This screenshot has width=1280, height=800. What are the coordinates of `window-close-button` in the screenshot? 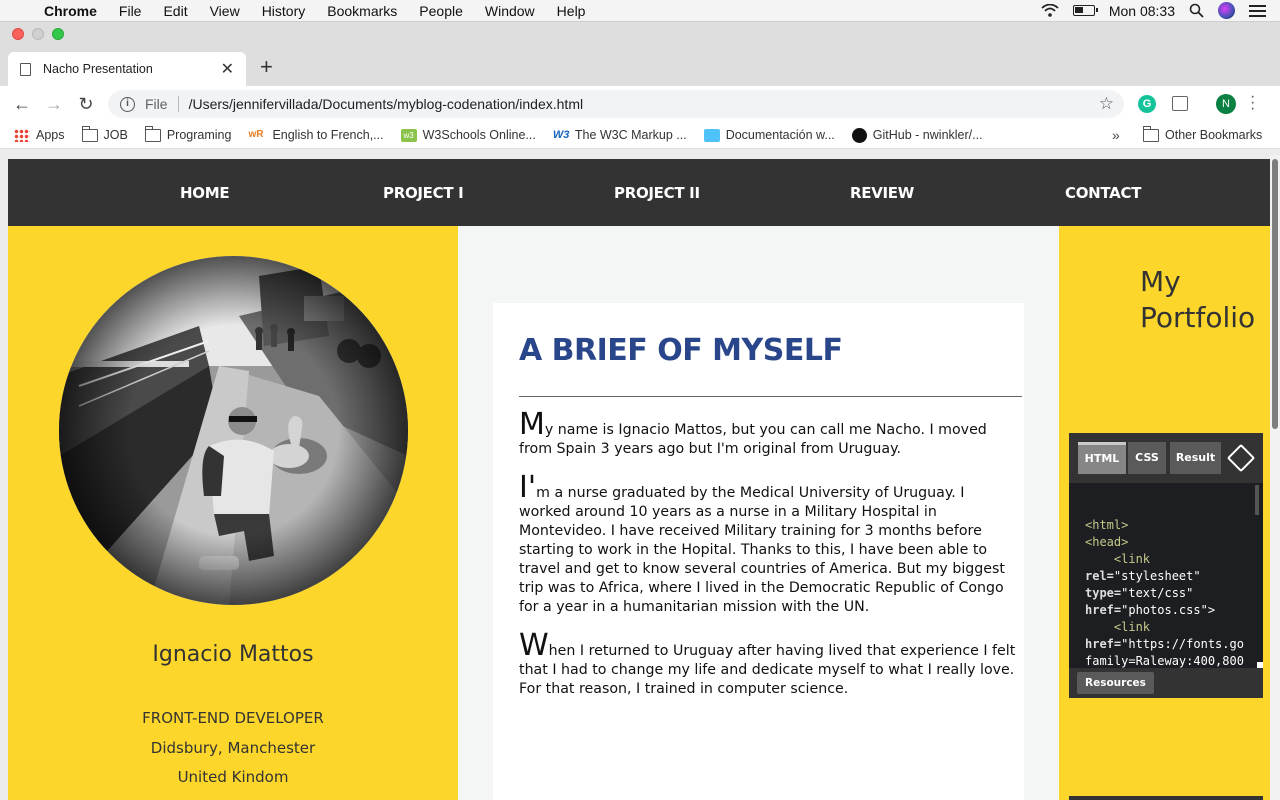 It's located at (18, 34).